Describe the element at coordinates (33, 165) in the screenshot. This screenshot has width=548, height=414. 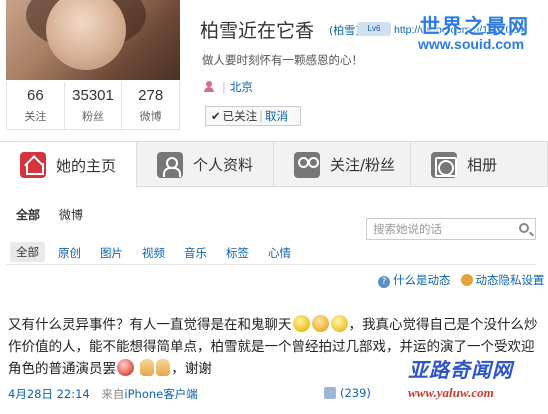
I see `home-icon` at that location.